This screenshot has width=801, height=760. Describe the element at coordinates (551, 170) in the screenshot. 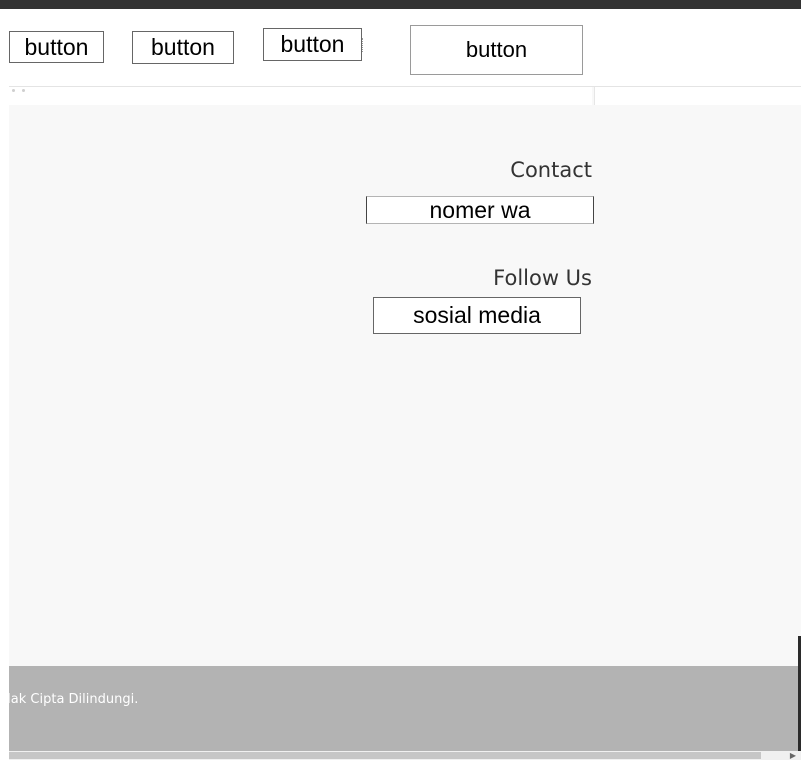

I see `contact-heading: Contact` at that location.